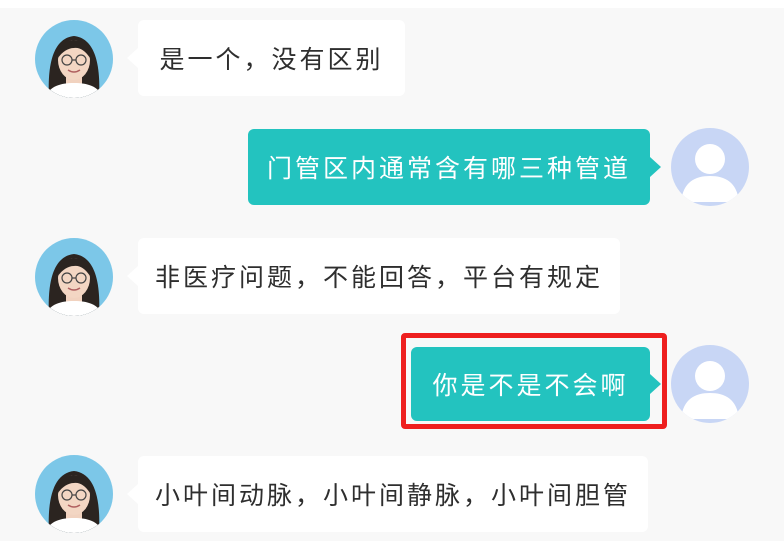 The width and height of the screenshot is (784, 541). Describe the element at coordinates (448, 168) in the screenshot. I see `message-text: 门管区内通常含有哪三种管道` at that location.